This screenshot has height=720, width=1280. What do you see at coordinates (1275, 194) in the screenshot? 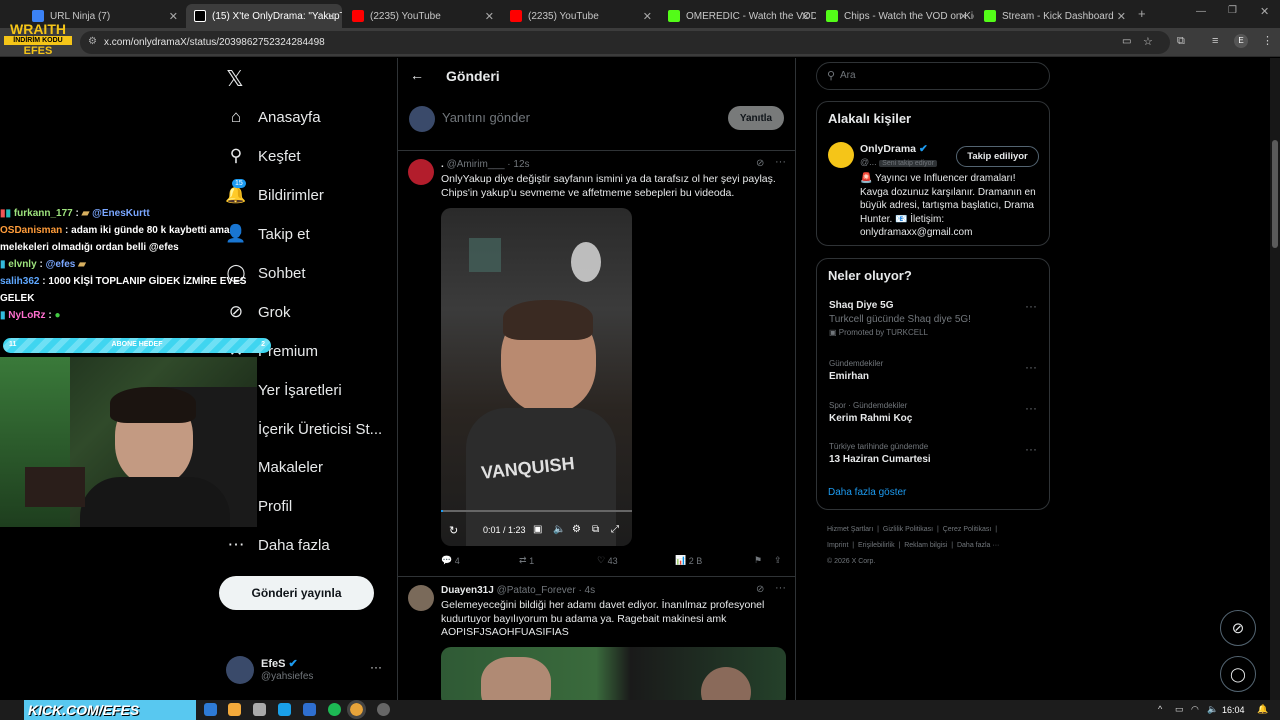
I see `scrollbar-thumb` at bounding box center [1275, 194].